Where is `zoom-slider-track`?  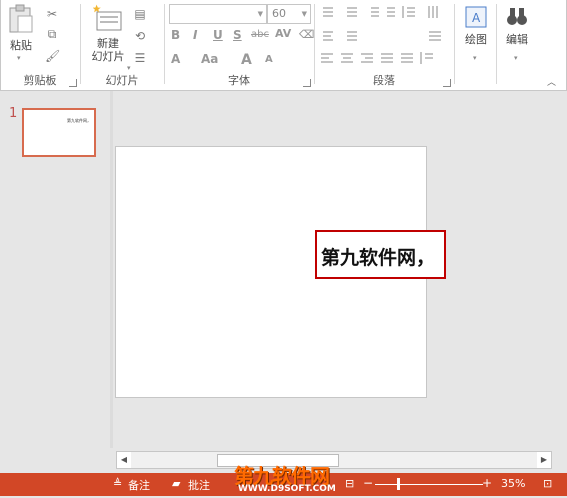
zoom-slider-track is located at coordinates (429, 484).